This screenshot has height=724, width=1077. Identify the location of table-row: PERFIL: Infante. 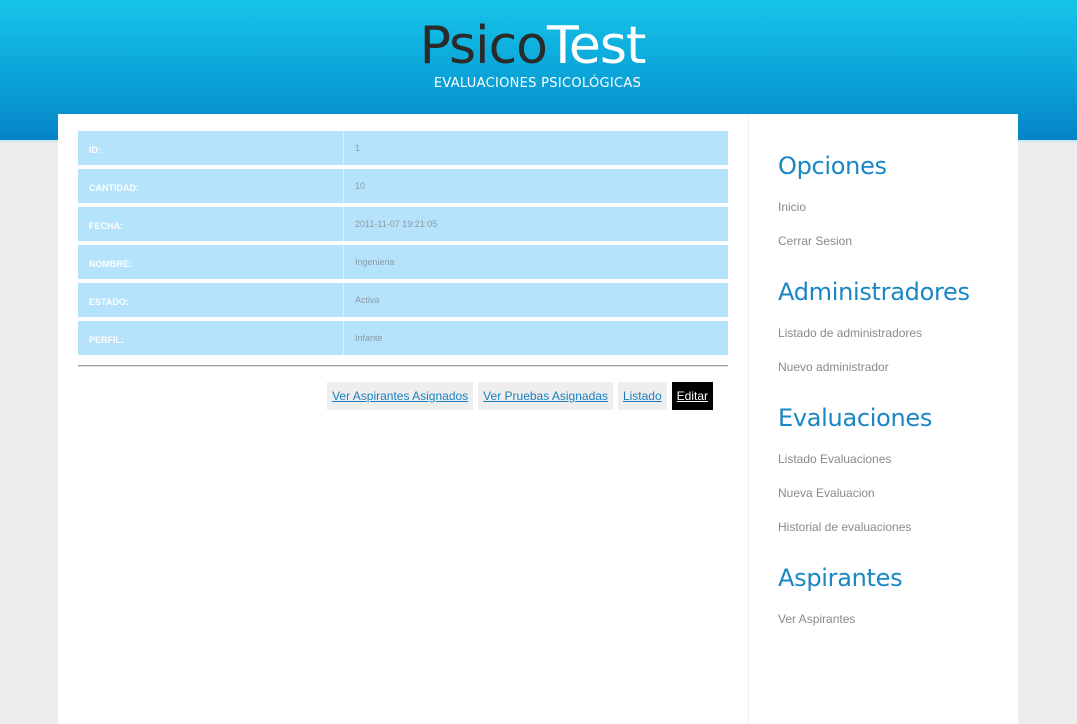
(403, 338).